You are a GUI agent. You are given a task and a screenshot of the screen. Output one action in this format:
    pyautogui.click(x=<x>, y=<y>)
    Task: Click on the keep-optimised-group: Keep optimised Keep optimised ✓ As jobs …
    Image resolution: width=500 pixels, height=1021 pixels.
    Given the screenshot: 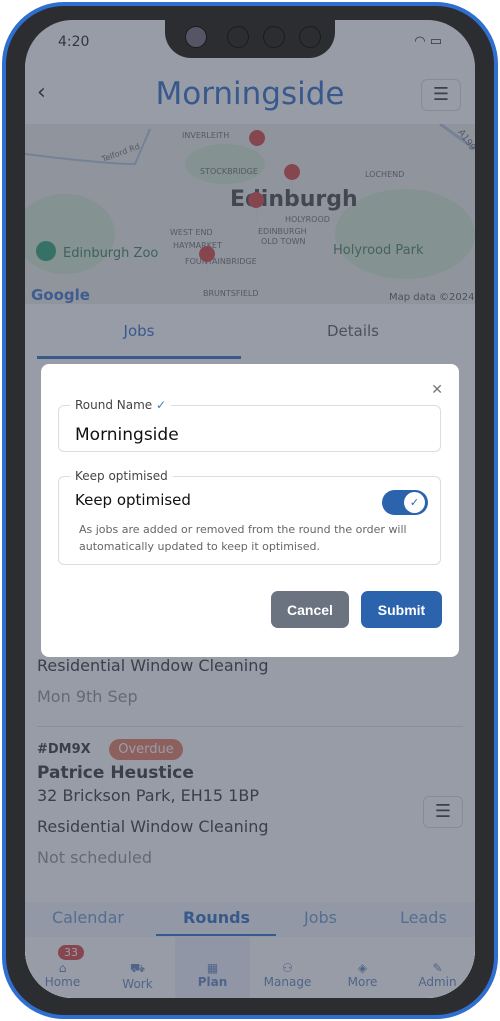 What is the action you would take?
    pyautogui.click(x=249, y=517)
    